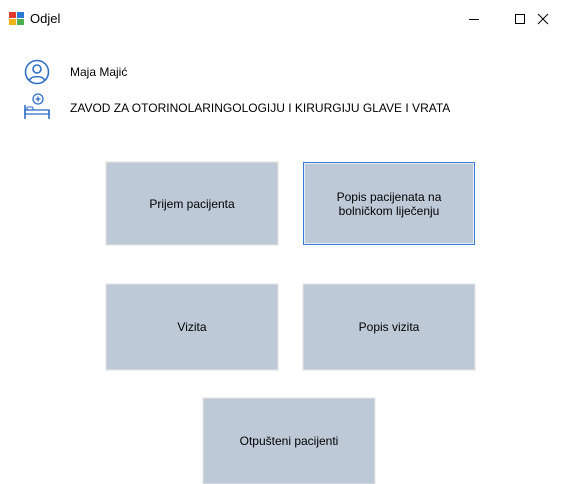 The image size is (566, 484). I want to click on close-button, so click(543, 18).